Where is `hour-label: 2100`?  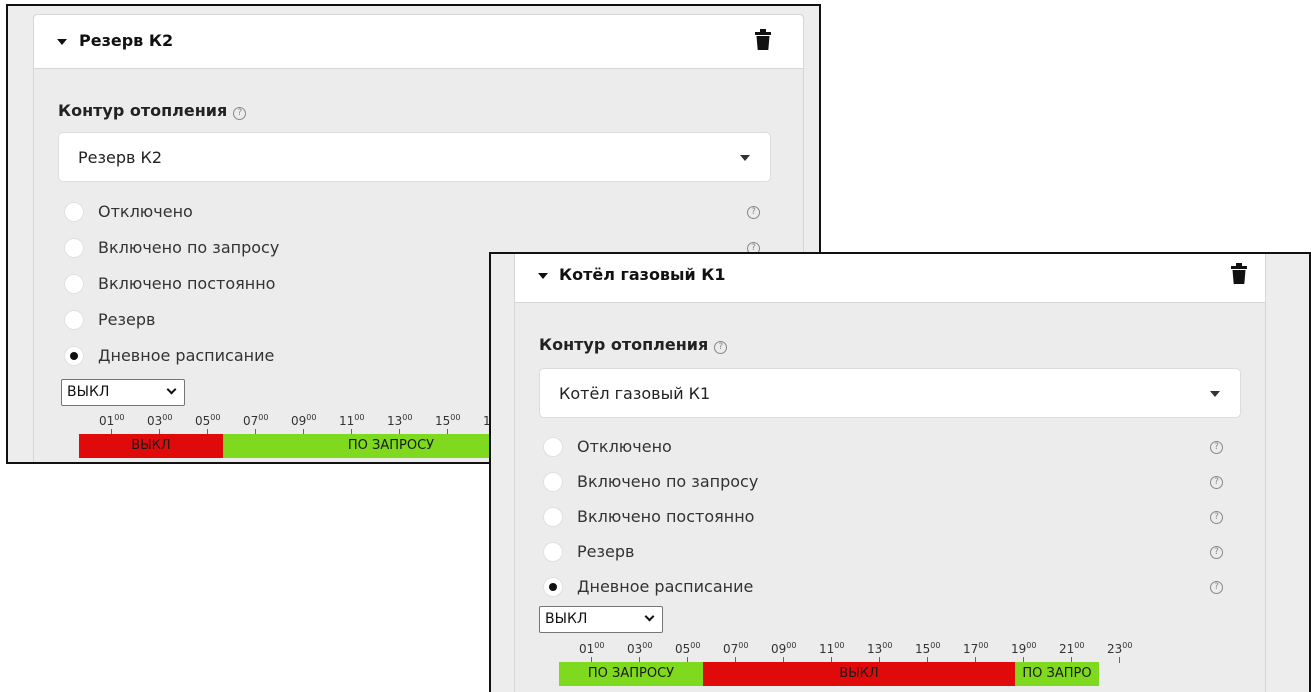
hour-label: 2100 is located at coordinates (1072, 648).